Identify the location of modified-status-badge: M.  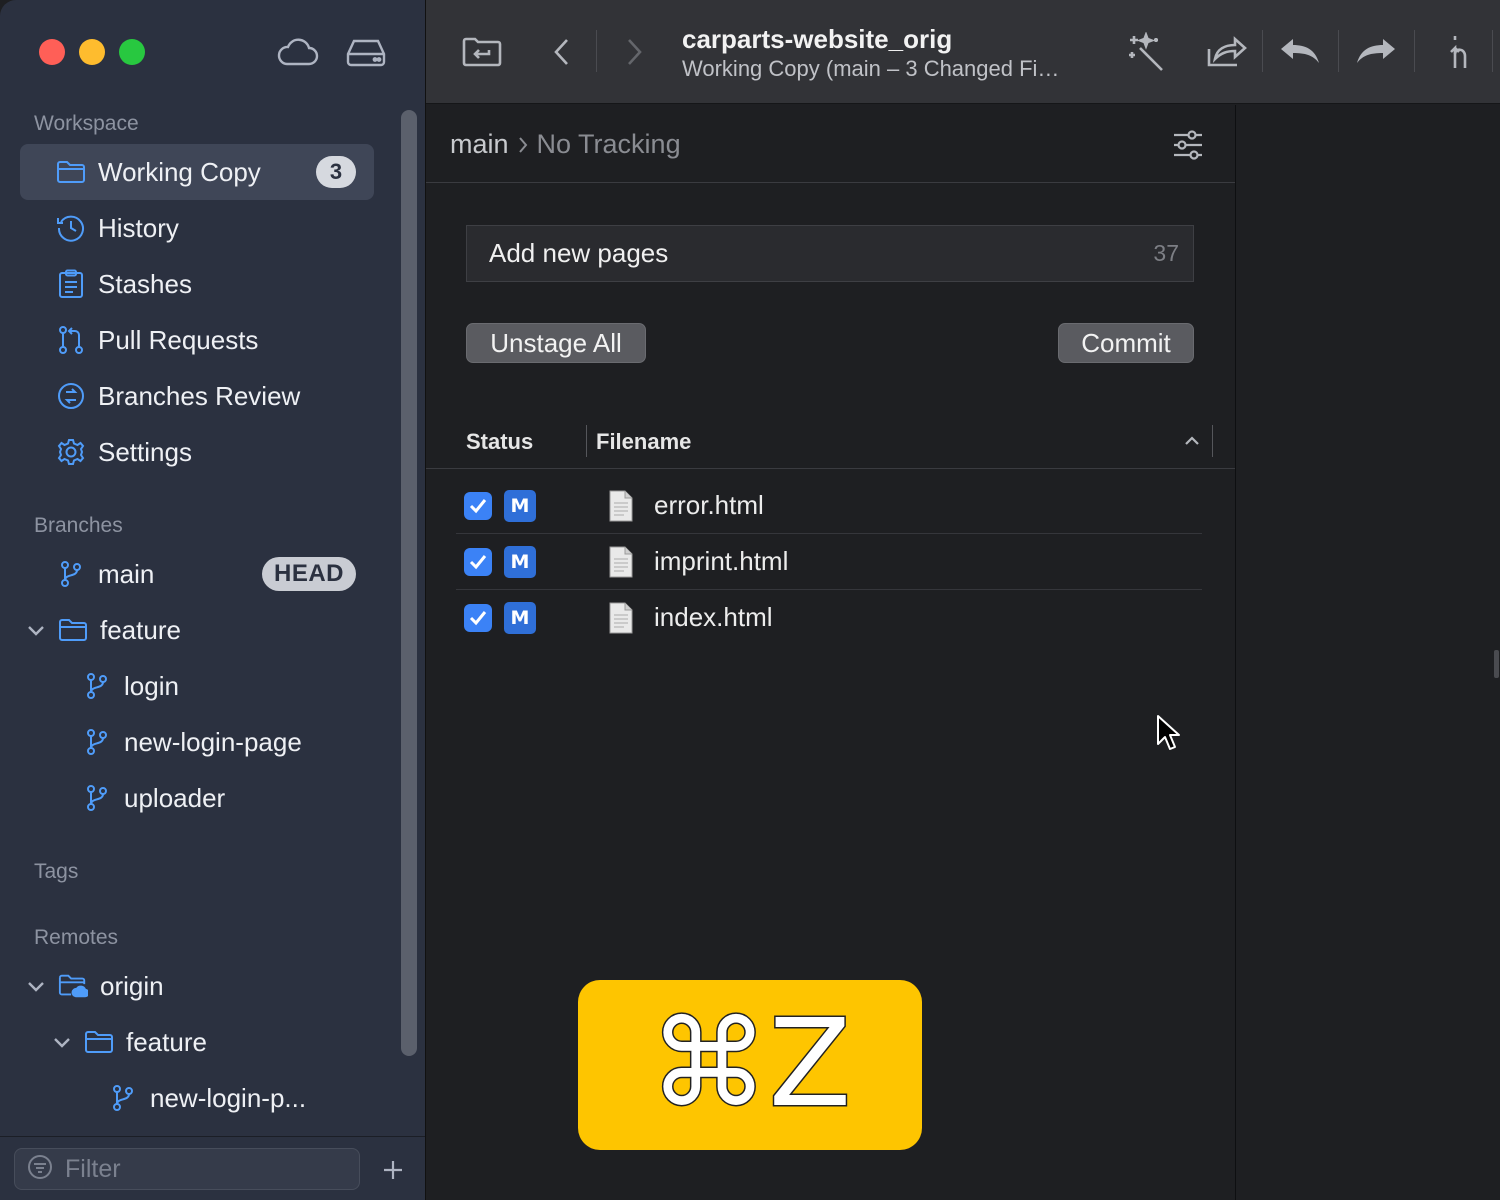
(520, 618).